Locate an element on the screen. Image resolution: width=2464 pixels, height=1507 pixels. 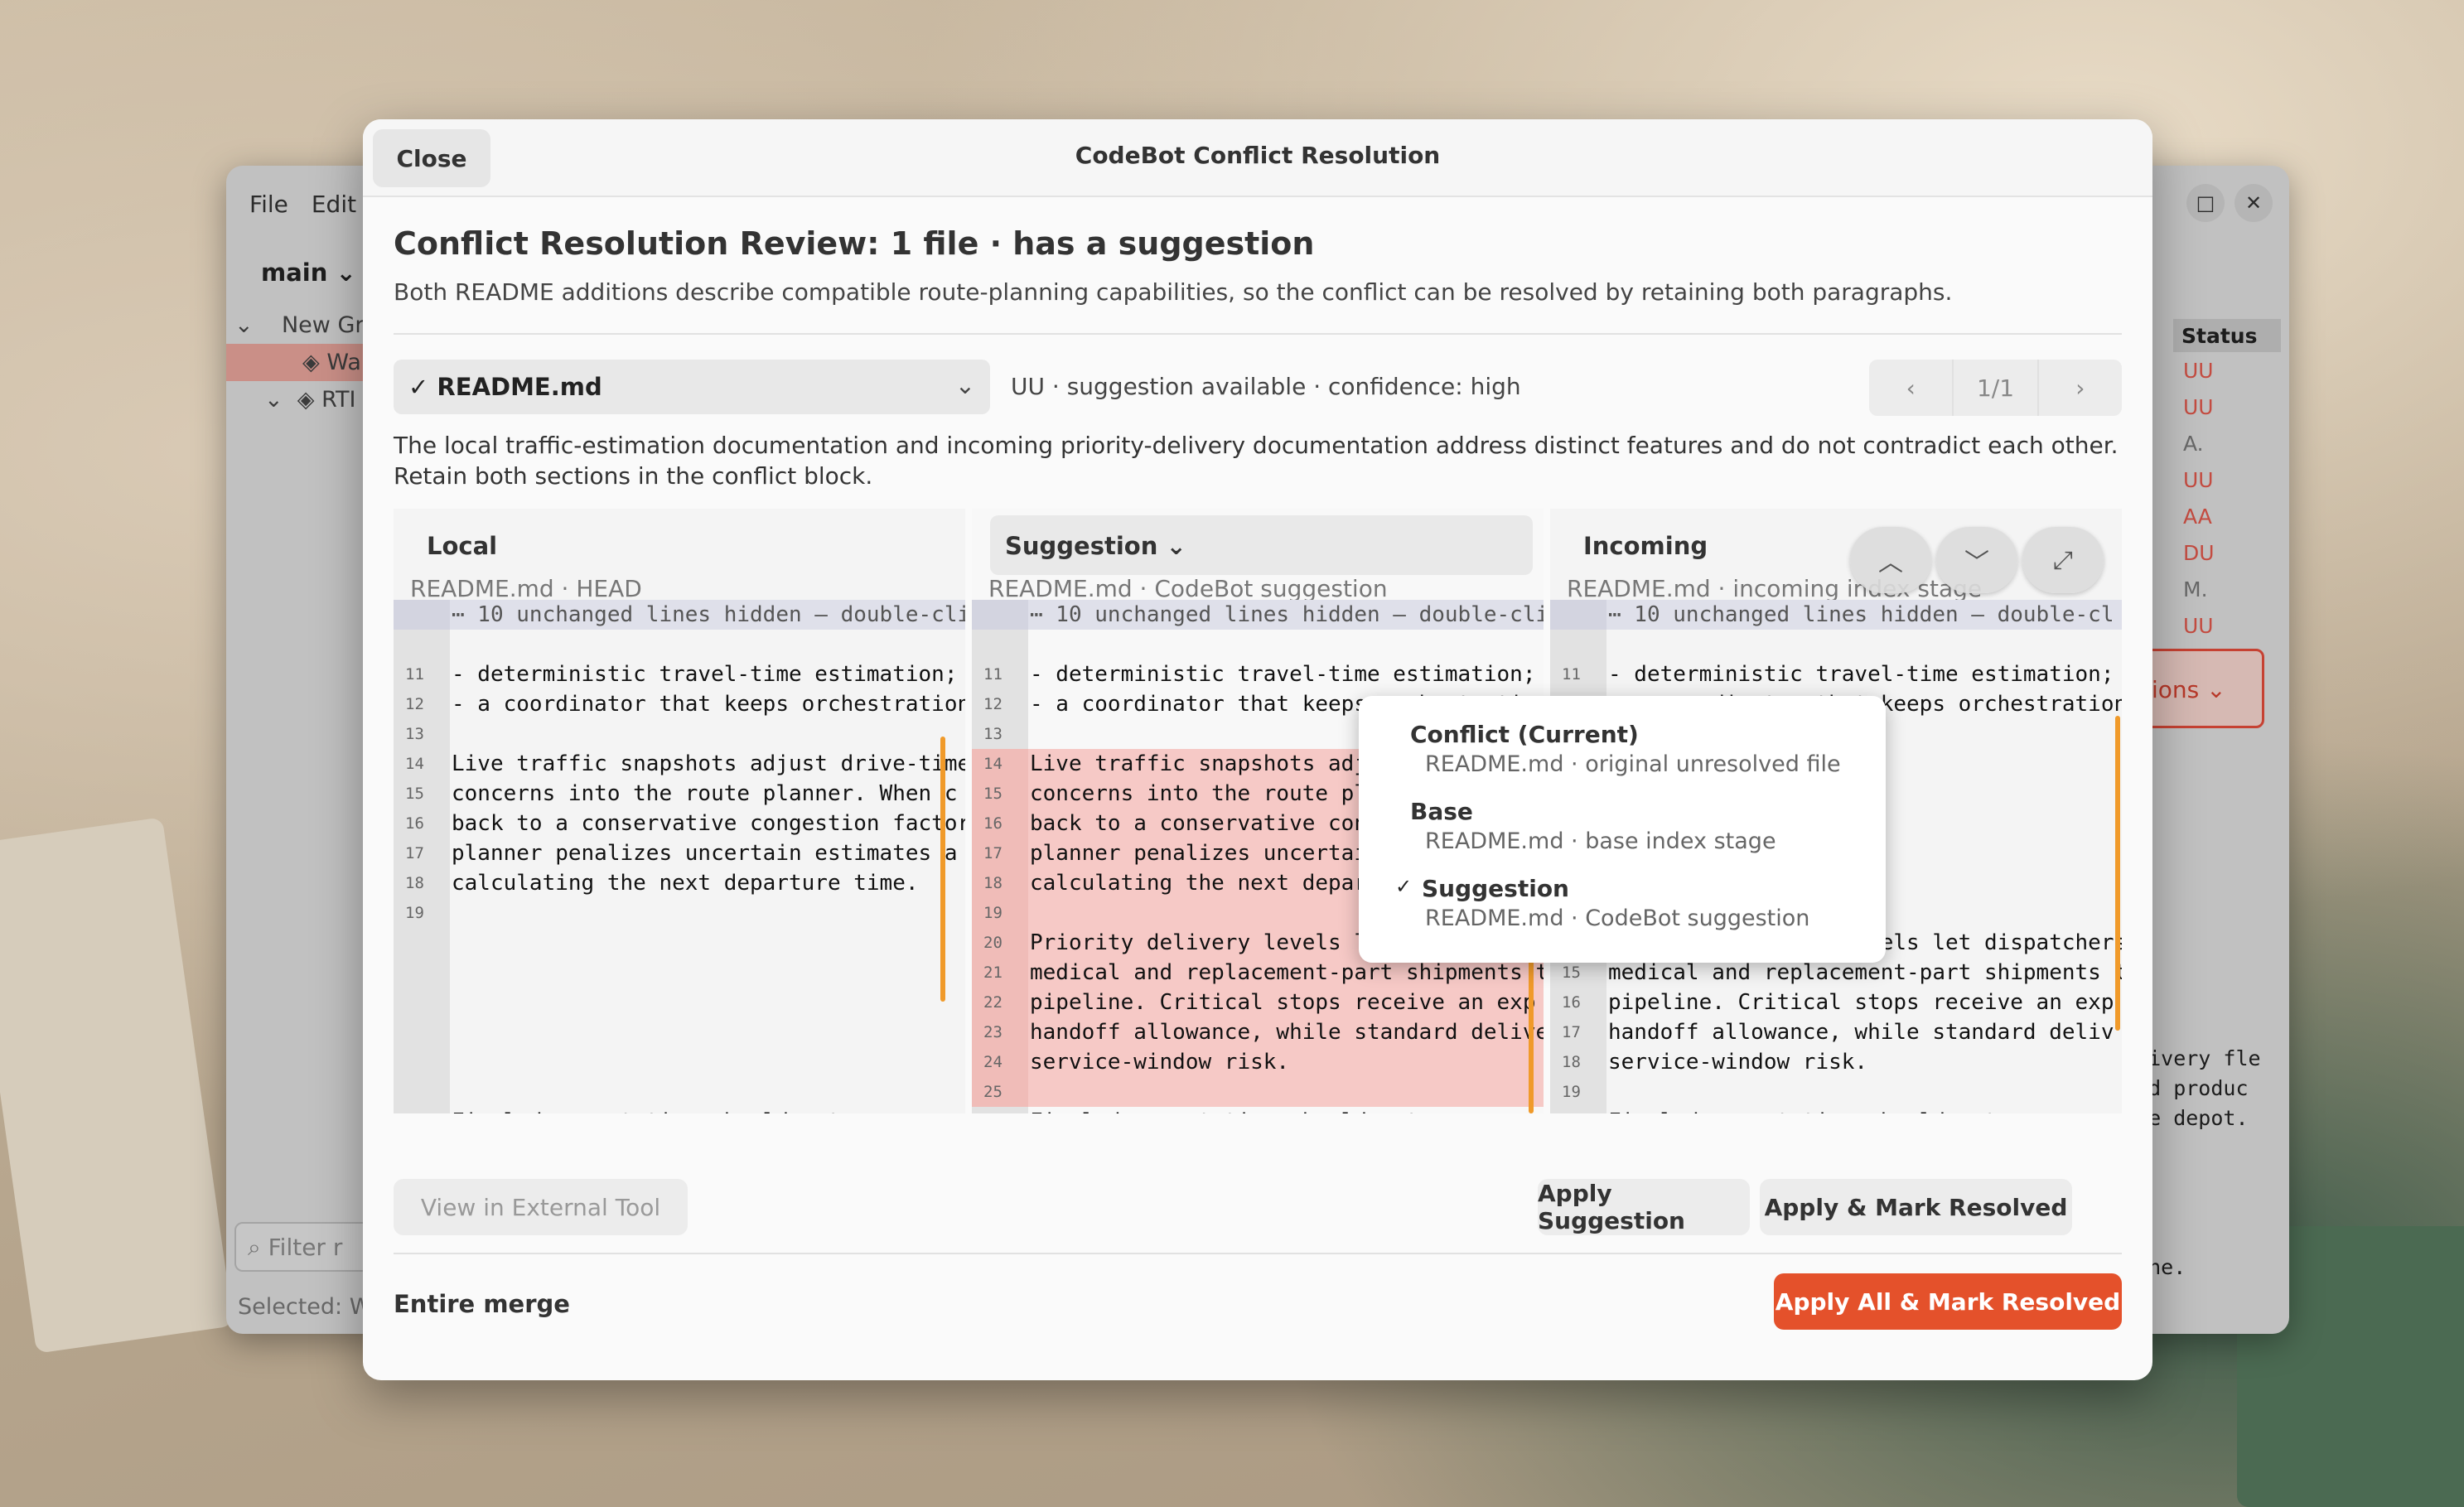
branch-label: main is located at coordinates (294, 272).